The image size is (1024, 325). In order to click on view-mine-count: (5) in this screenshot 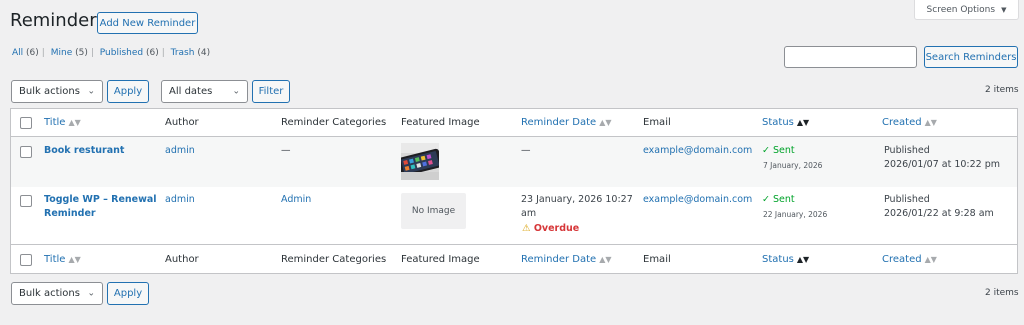, I will do `click(81, 53)`.